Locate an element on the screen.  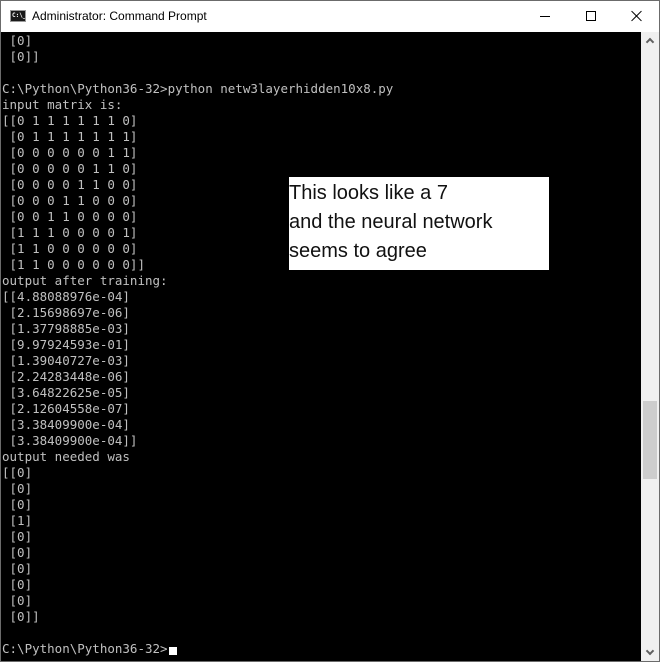
console-line: [[0 1 1 1 1 1 1 0] is located at coordinates (70, 120).